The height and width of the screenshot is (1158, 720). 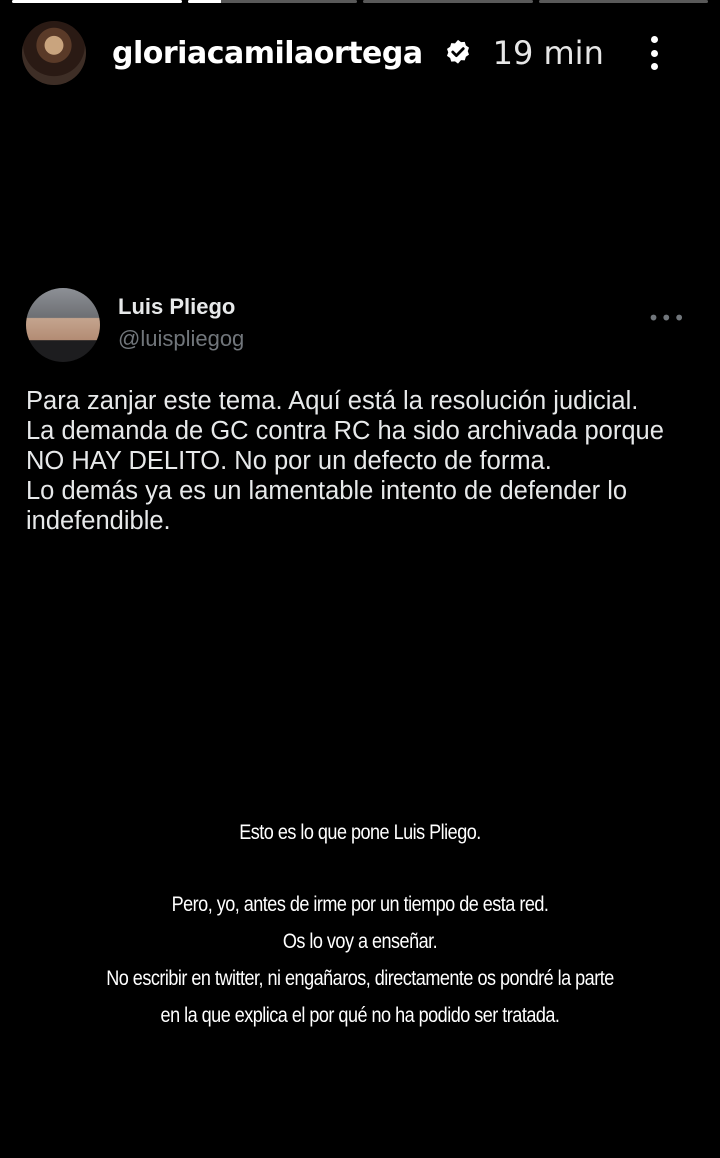 I want to click on tweet-avatar, so click(x=63, y=325).